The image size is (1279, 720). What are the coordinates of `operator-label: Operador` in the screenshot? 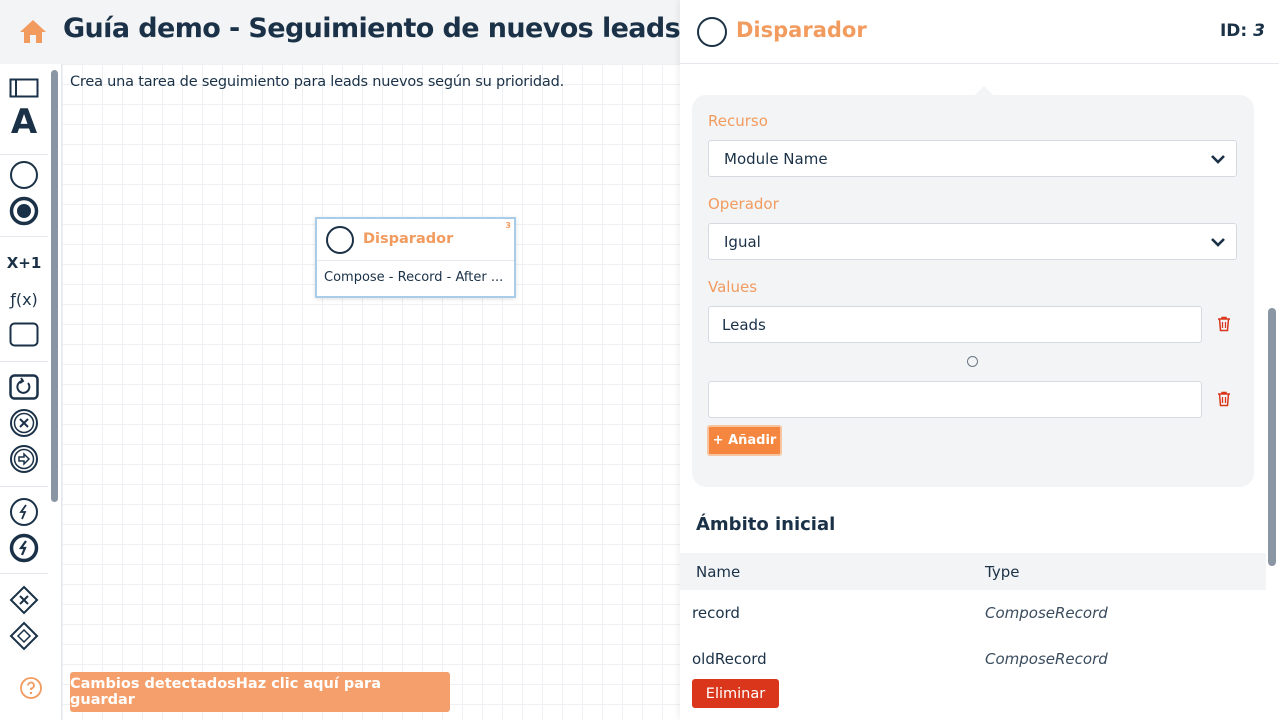 It's located at (743, 204).